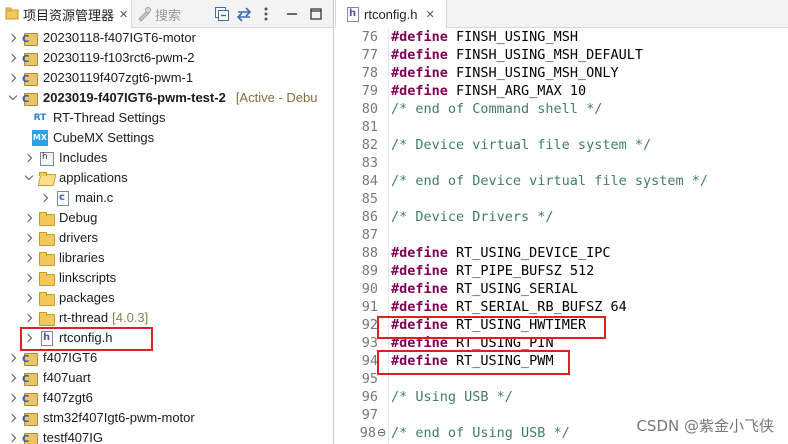 This screenshot has height=444, width=788. I want to click on code-line: #define RT_PIPE_BUFSZ 512, so click(493, 271).